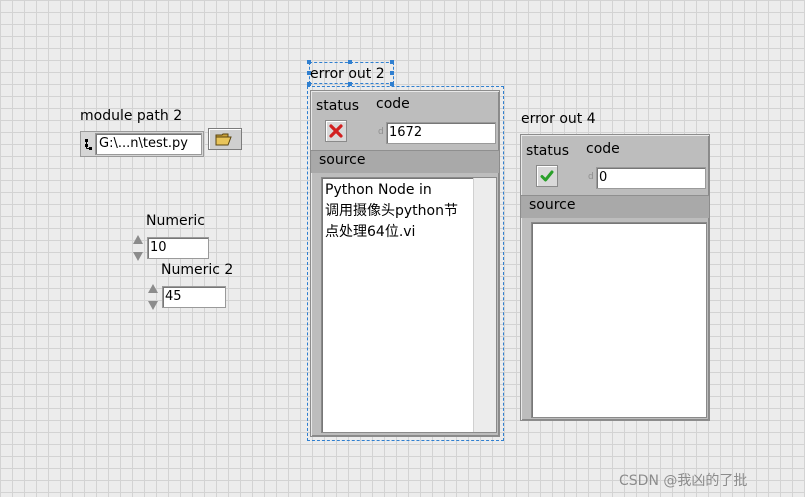  Describe the element at coordinates (484, 305) in the screenshot. I see `source-scrollbar` at that location.